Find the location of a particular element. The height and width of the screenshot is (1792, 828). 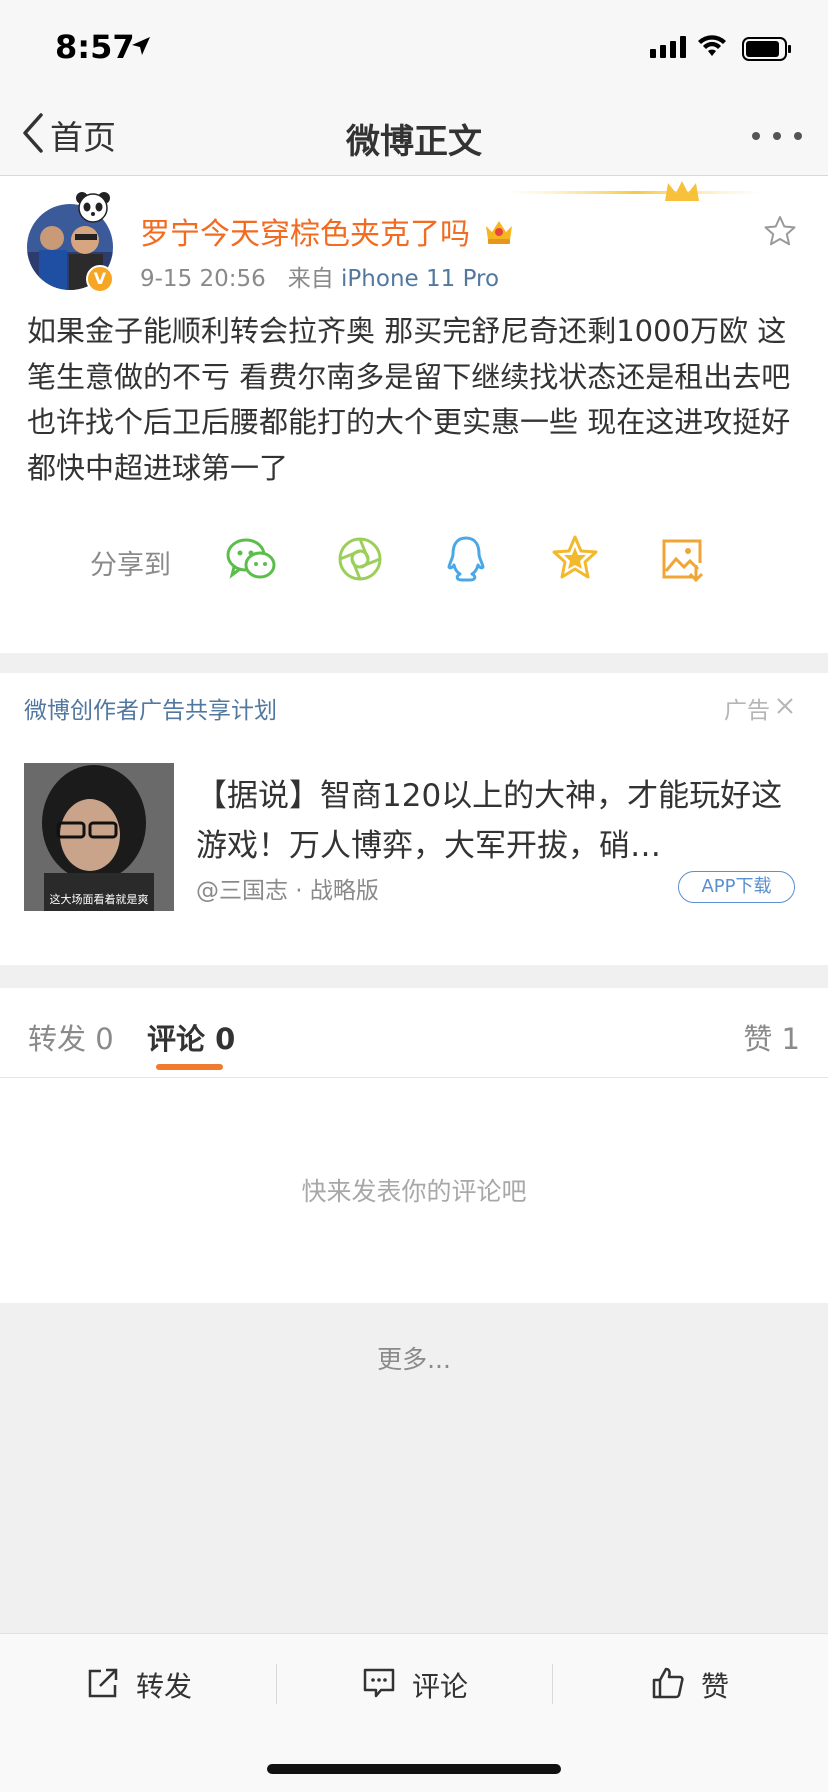

comments-empty-state: 快来发表你的评论吧 is located at coordinates (414, 1191).